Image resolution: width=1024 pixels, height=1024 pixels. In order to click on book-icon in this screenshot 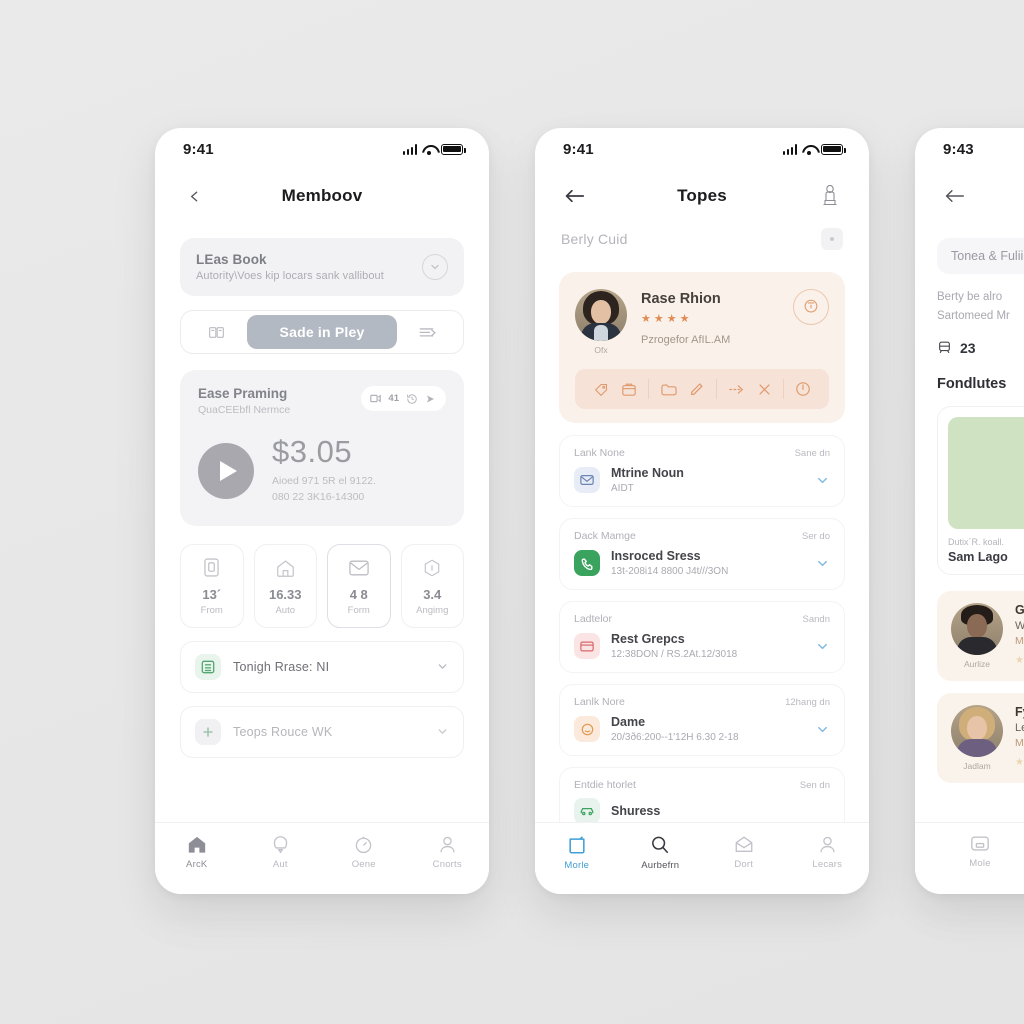, I will do `click(216, 332)`.